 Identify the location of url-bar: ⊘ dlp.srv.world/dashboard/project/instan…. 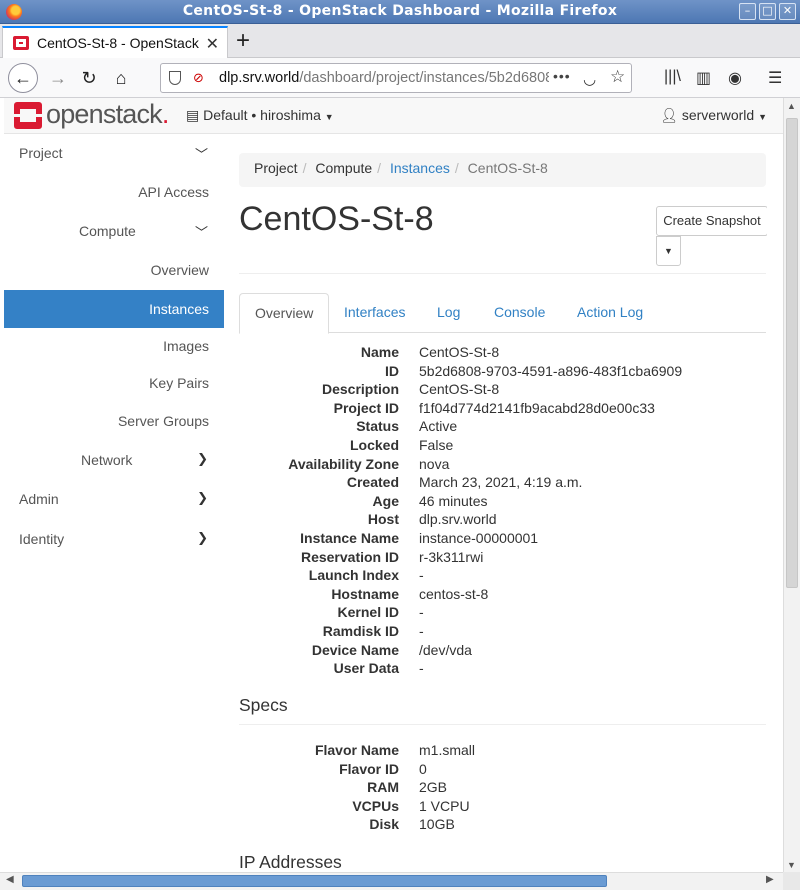
(396, 78).